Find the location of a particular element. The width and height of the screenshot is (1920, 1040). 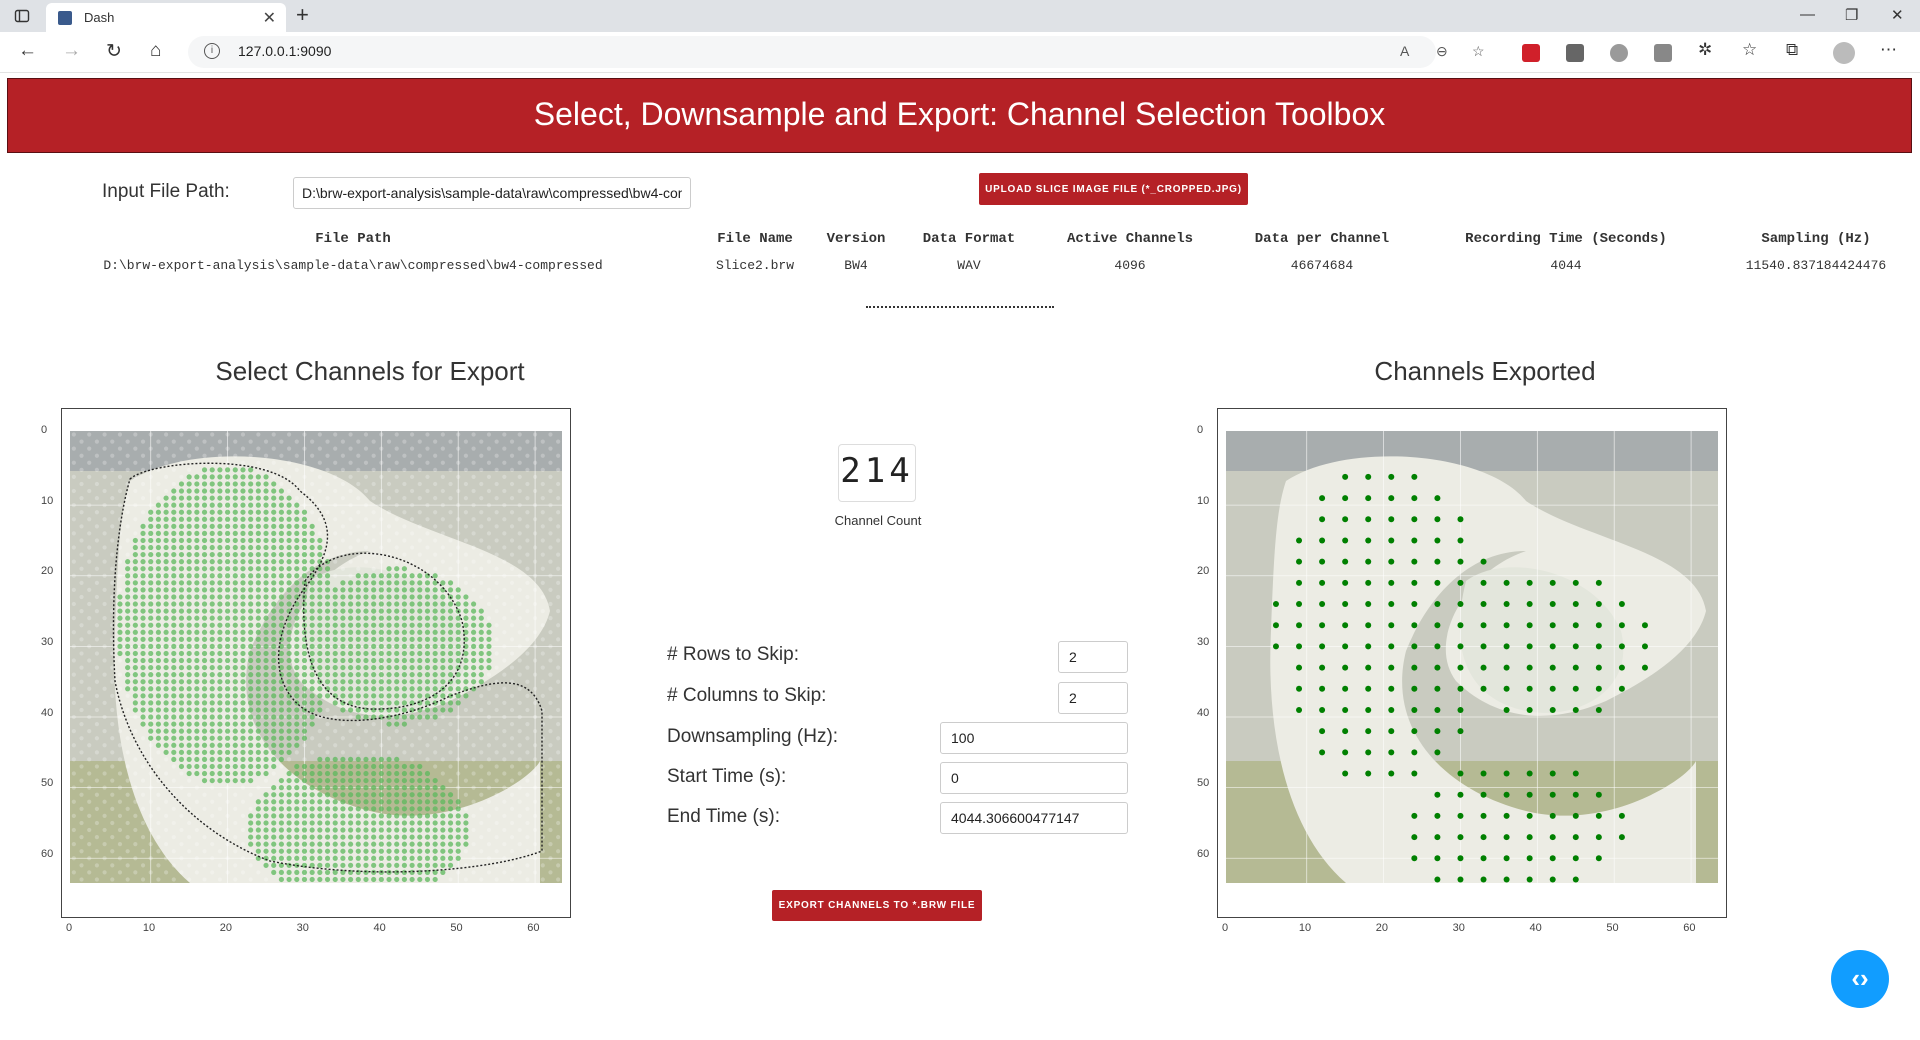

collections-icon: ⧉ is located at coordinates (1792, 50).